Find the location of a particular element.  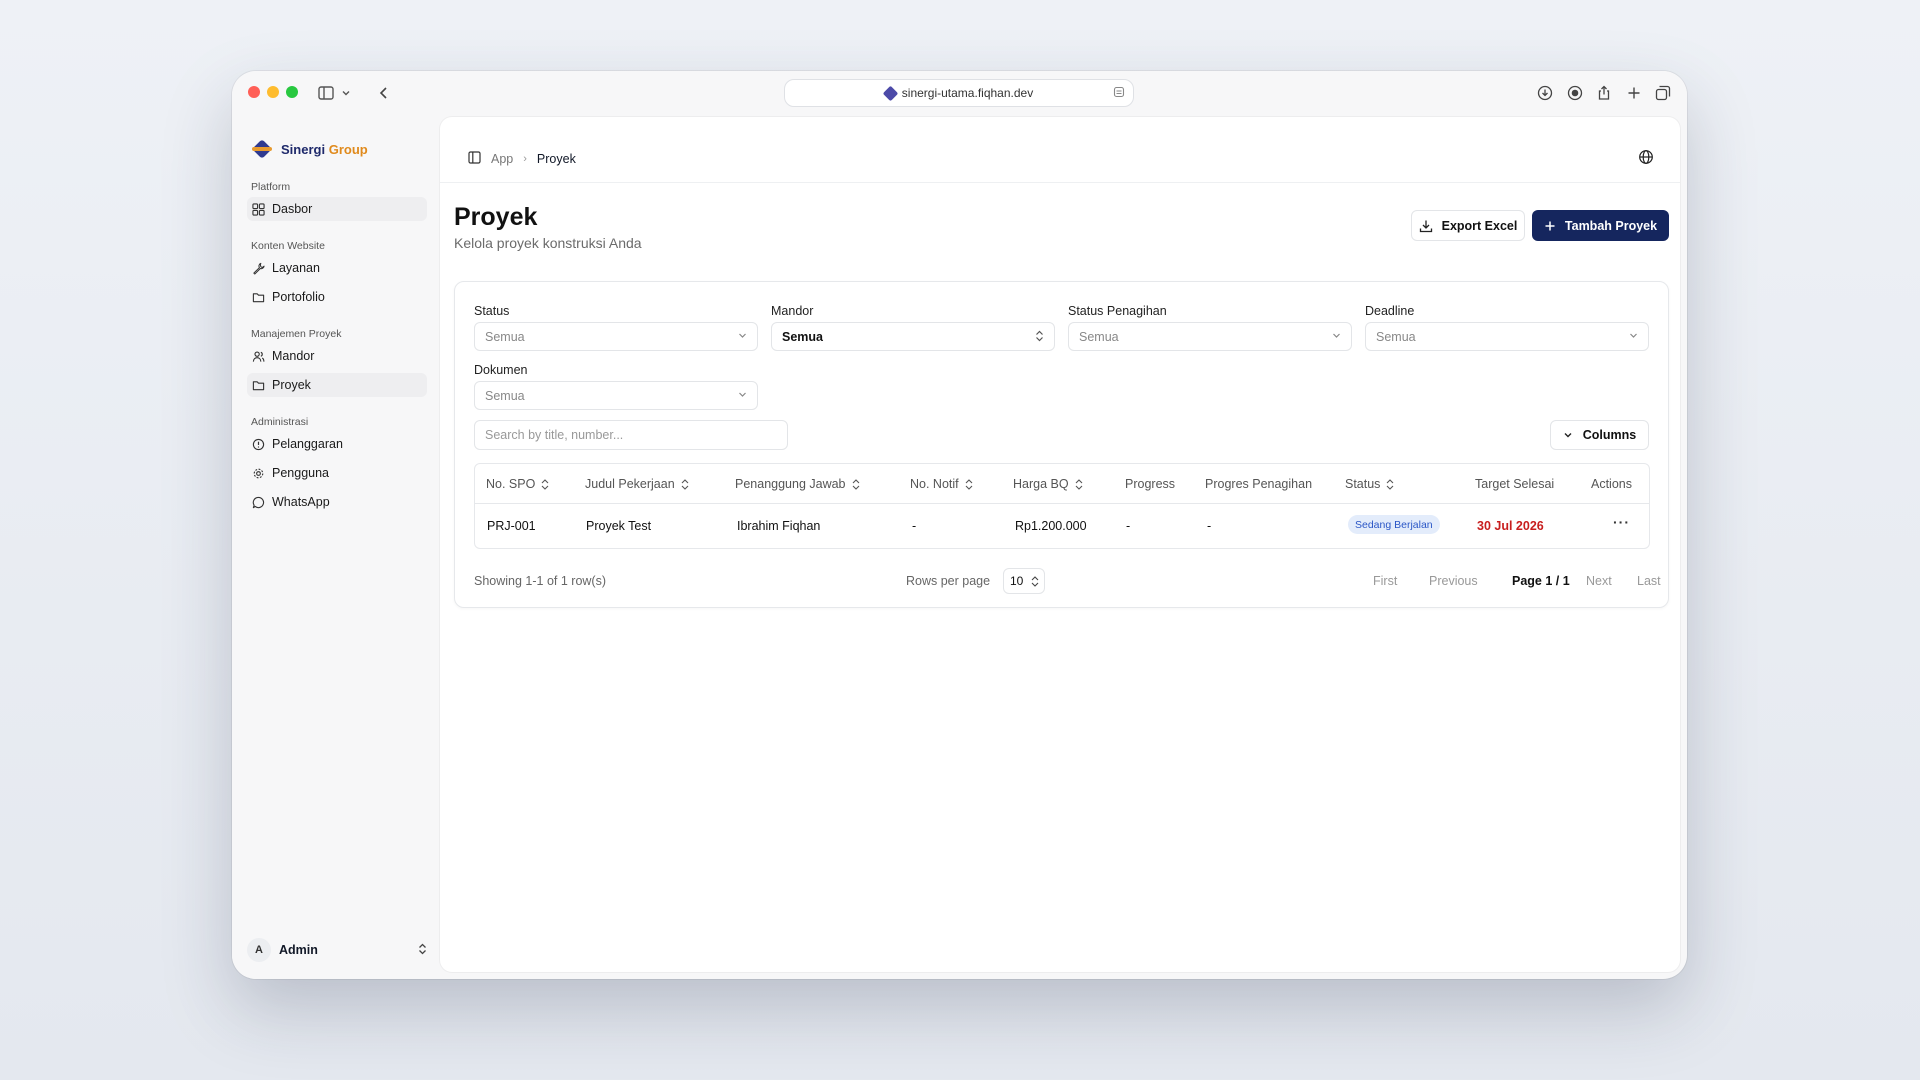

previous-page-button: Previous is located at coordinates (1453, 581).